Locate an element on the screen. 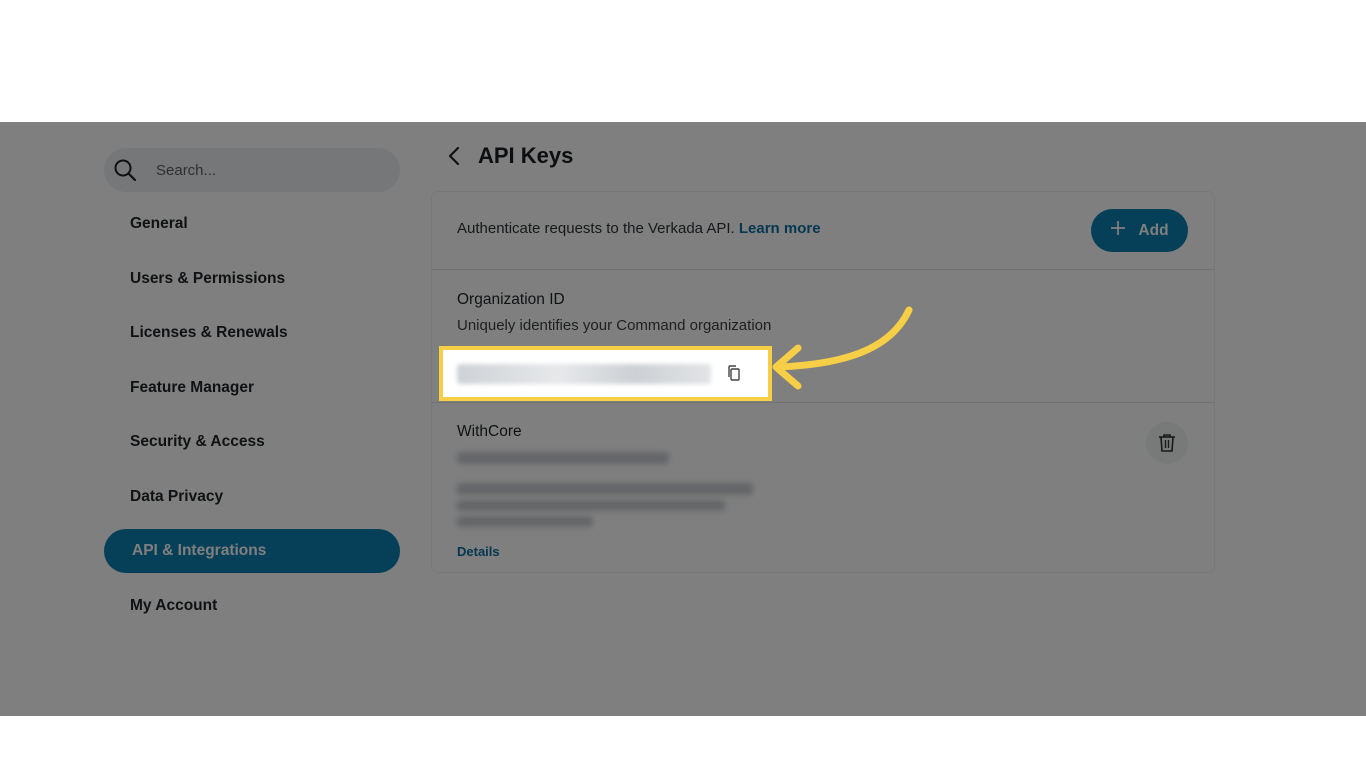 The image size is (1366, 768). sidebar-item-my-account: My Account is located at coordinates (252, 606).